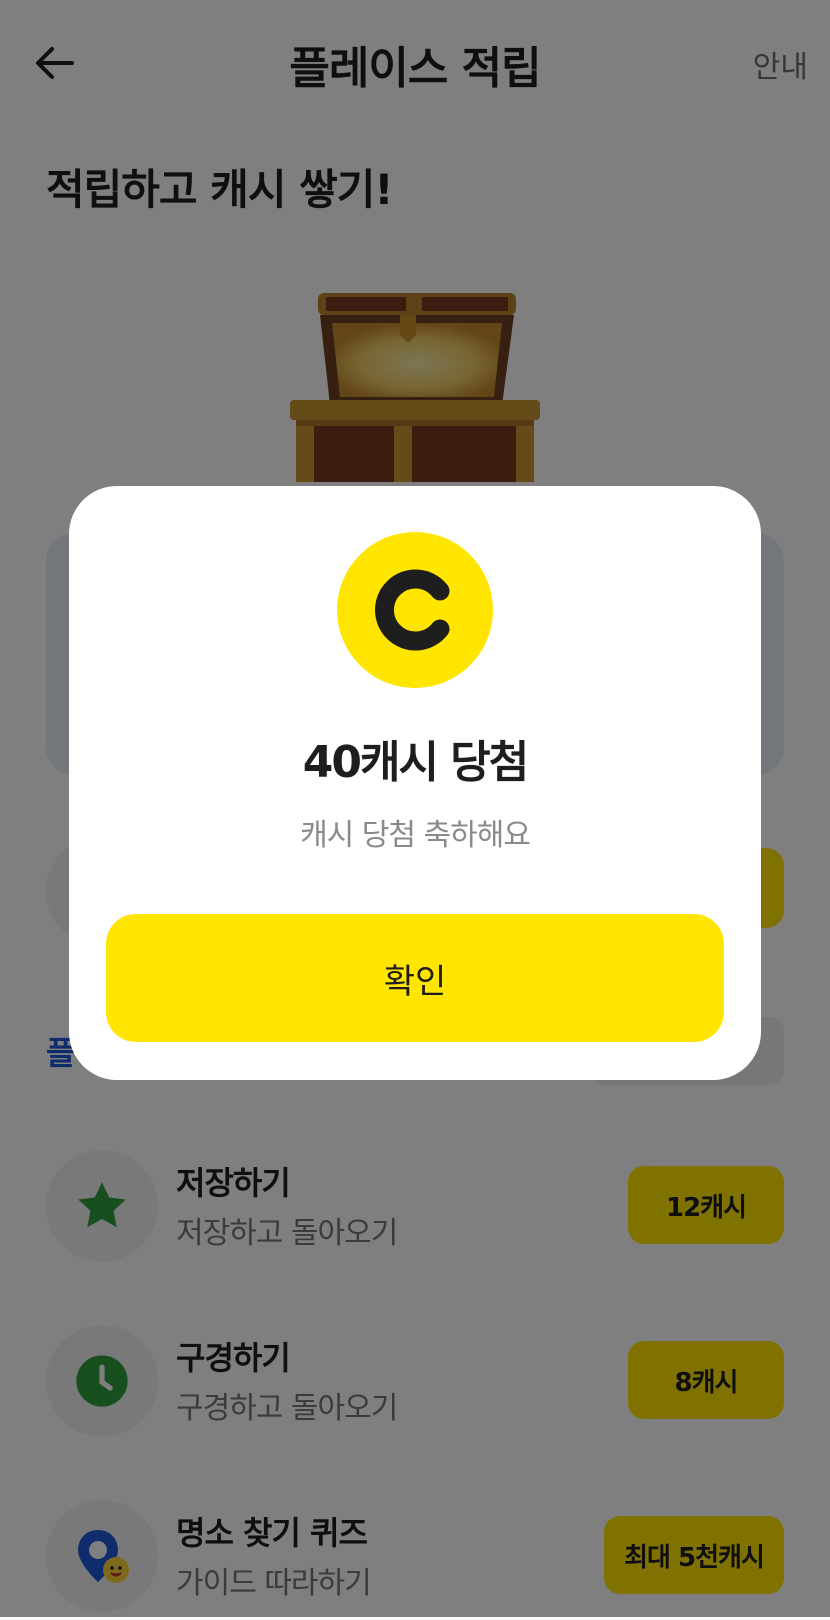  I want to click on confirm-button: 확인, so click(415, 978).